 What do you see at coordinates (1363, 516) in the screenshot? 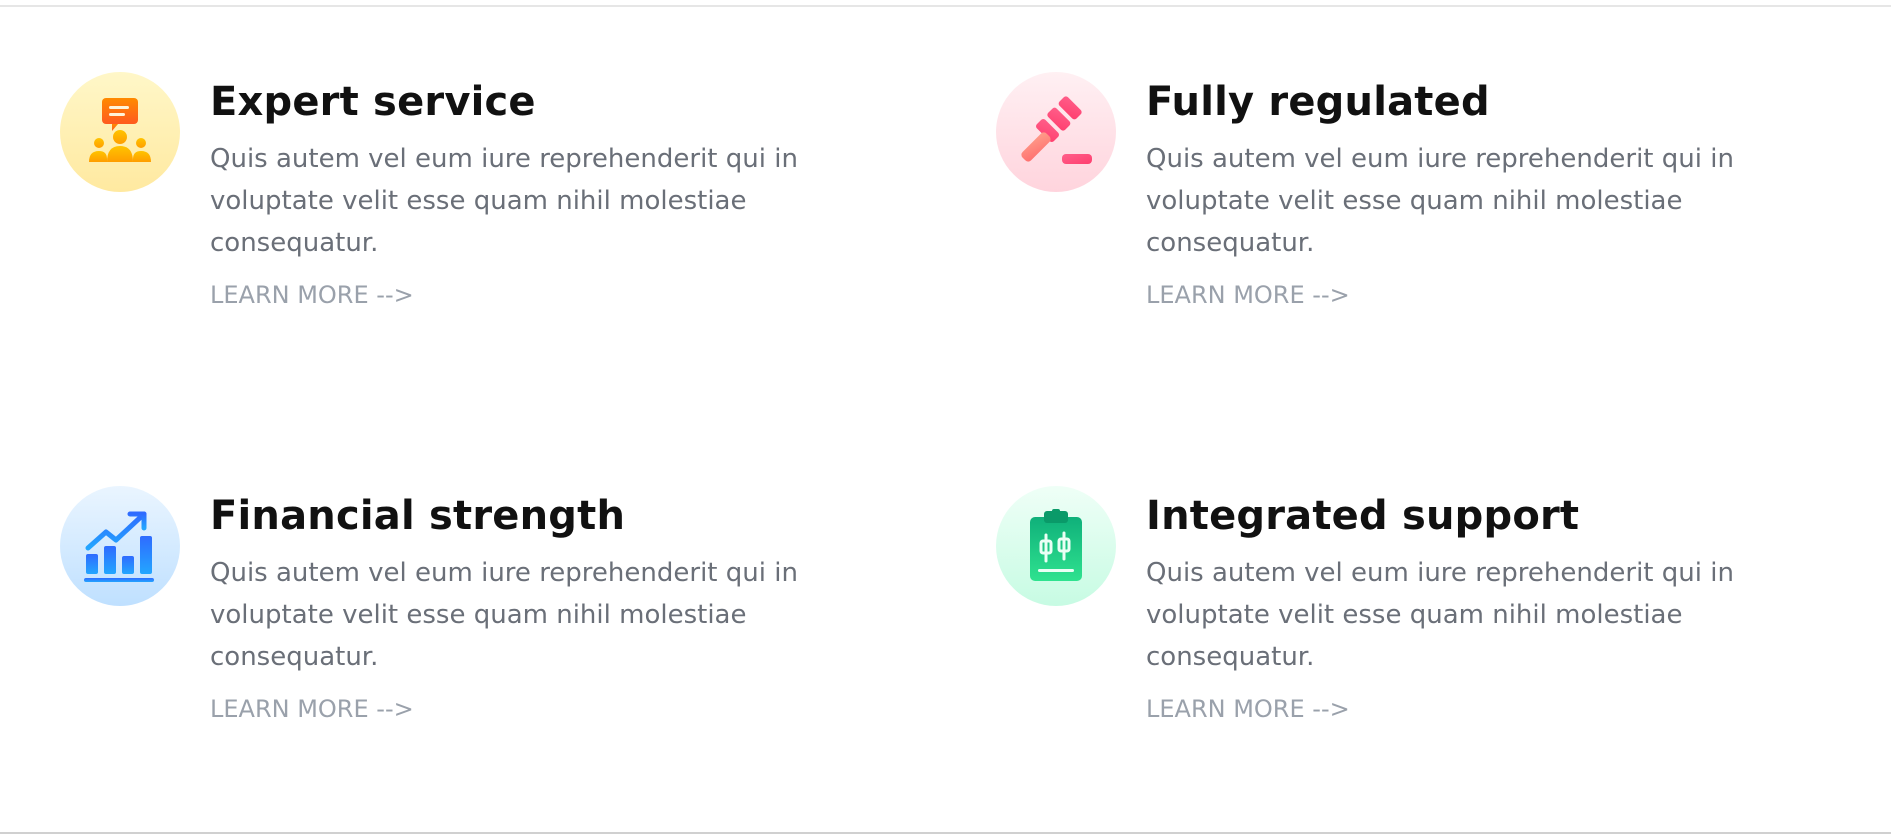
I see `feature-title: Integrated support` at bounding box center [1363, 516].